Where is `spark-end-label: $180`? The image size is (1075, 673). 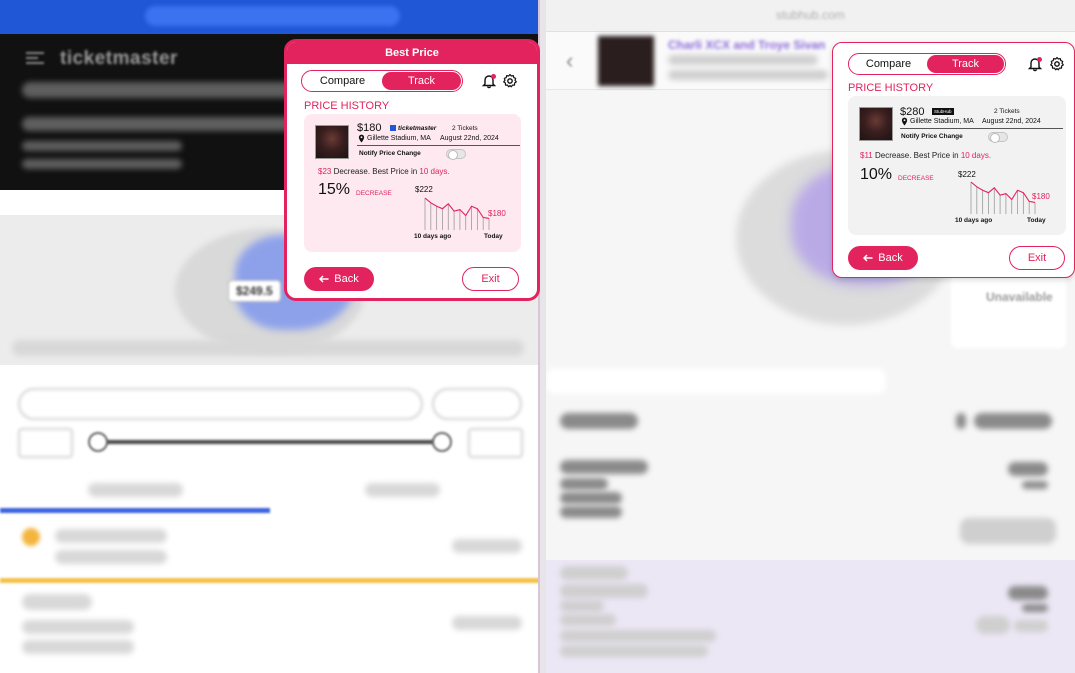 spark-end-label: $180 is located at coordinates (1041, 196).